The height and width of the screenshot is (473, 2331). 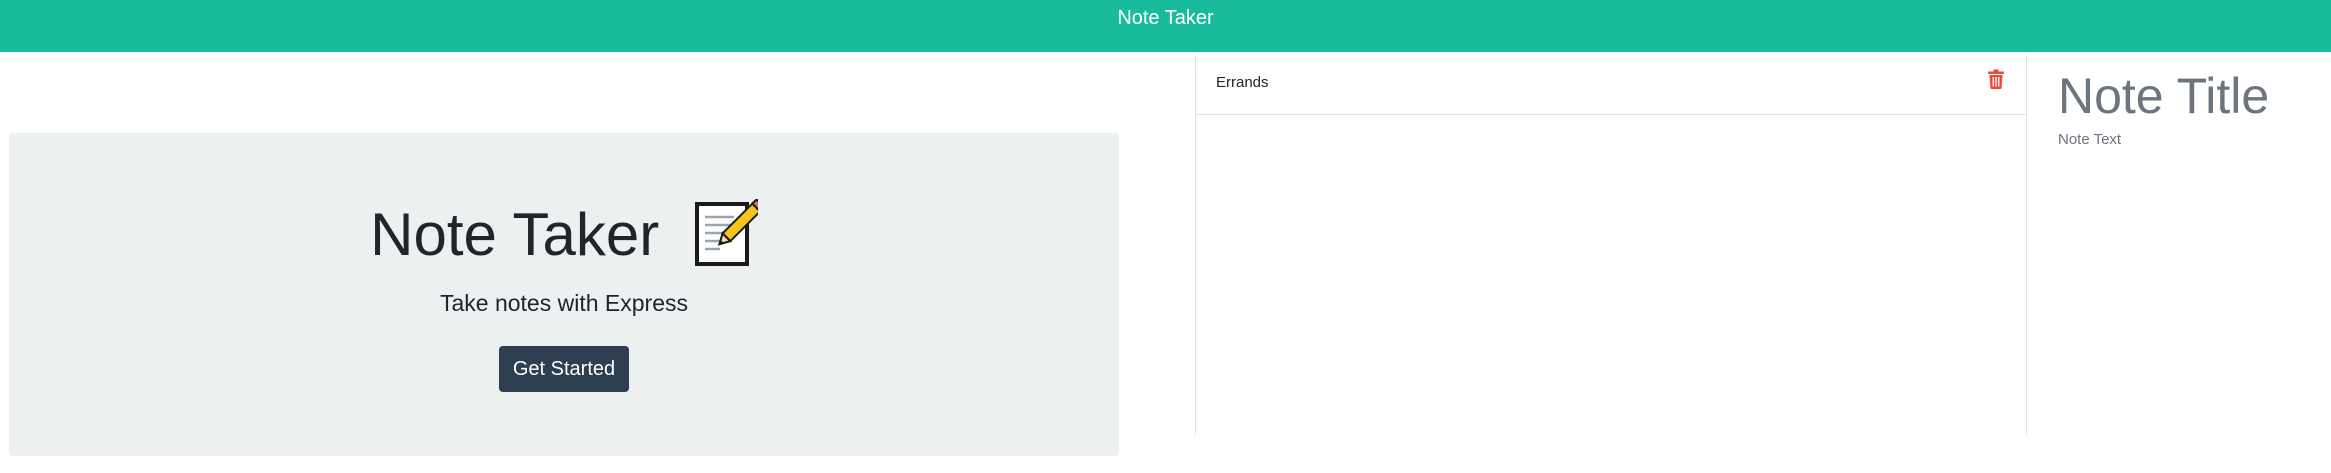 What do you see at coordinates (2194, 96) in the screenshot?
I see `note-title-input` at bounding box center [2194, 96].